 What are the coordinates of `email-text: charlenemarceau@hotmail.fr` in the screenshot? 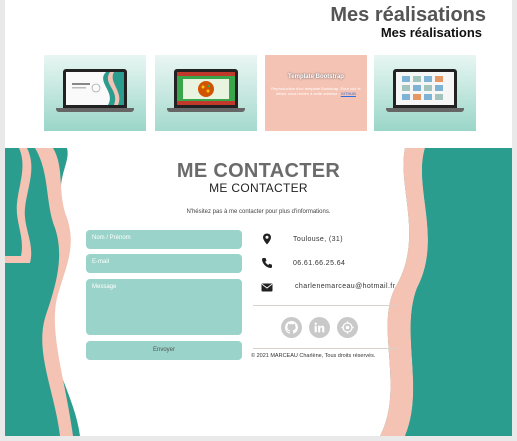 It's located at (345, 286).